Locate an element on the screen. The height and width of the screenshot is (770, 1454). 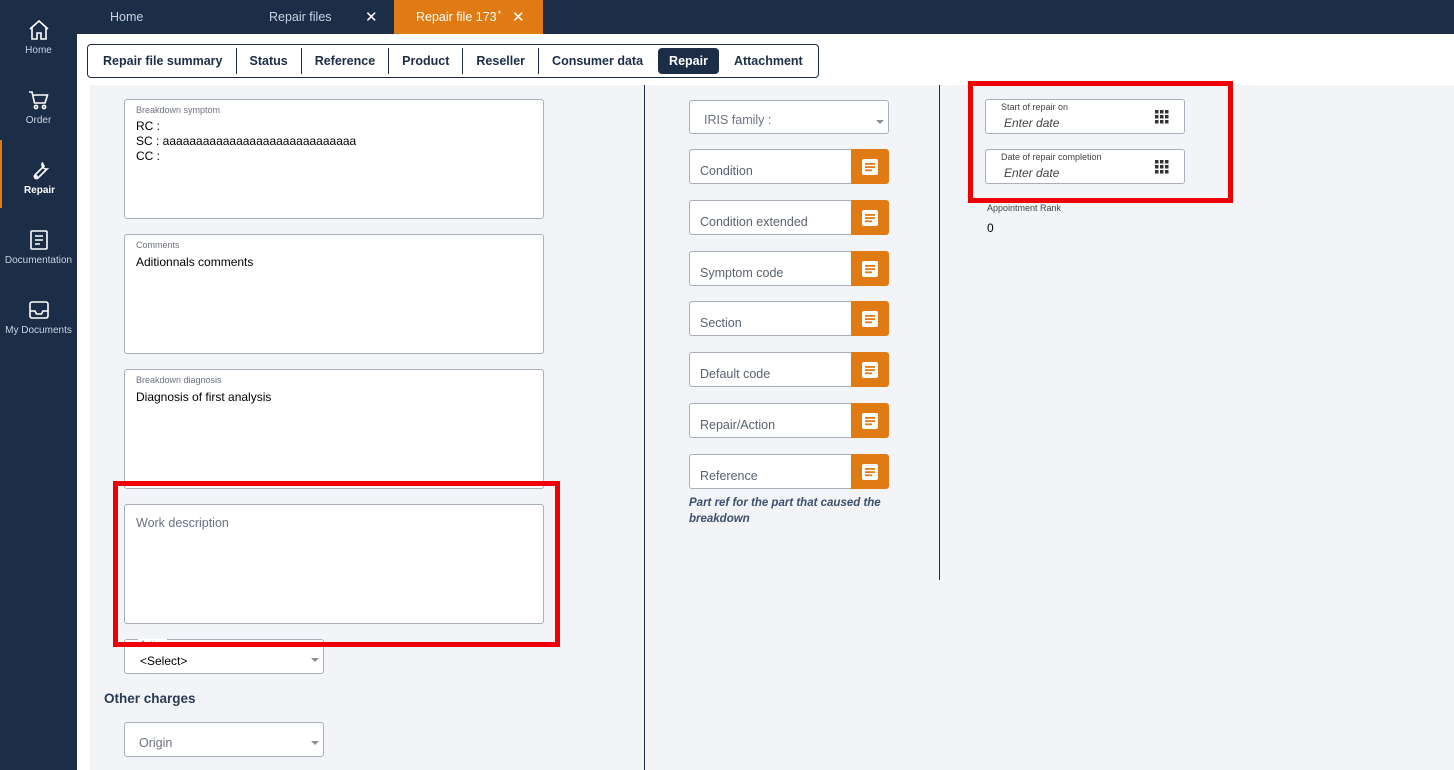
symptom-code-input: Symptom code is located at coordinates (770, 268).